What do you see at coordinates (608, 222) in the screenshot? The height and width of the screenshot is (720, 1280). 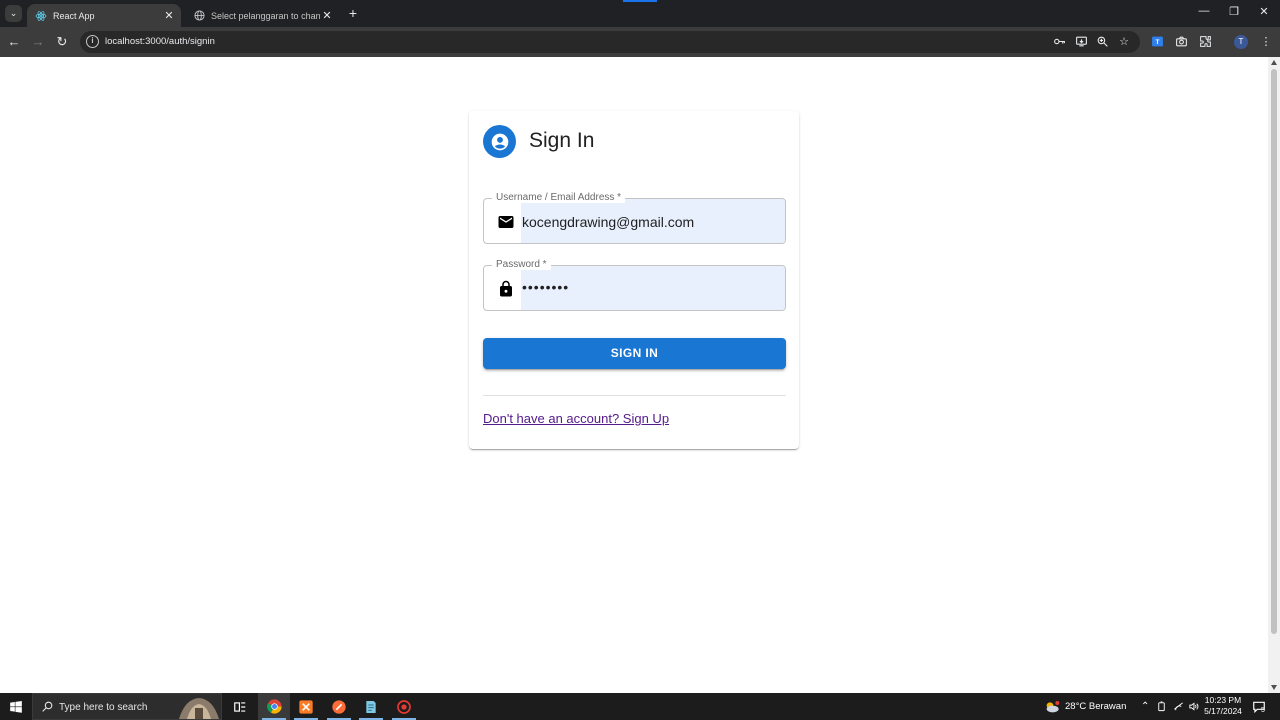 I see `username-input: kocengdrawing@gmail.com` at bounding box center [608, 222].